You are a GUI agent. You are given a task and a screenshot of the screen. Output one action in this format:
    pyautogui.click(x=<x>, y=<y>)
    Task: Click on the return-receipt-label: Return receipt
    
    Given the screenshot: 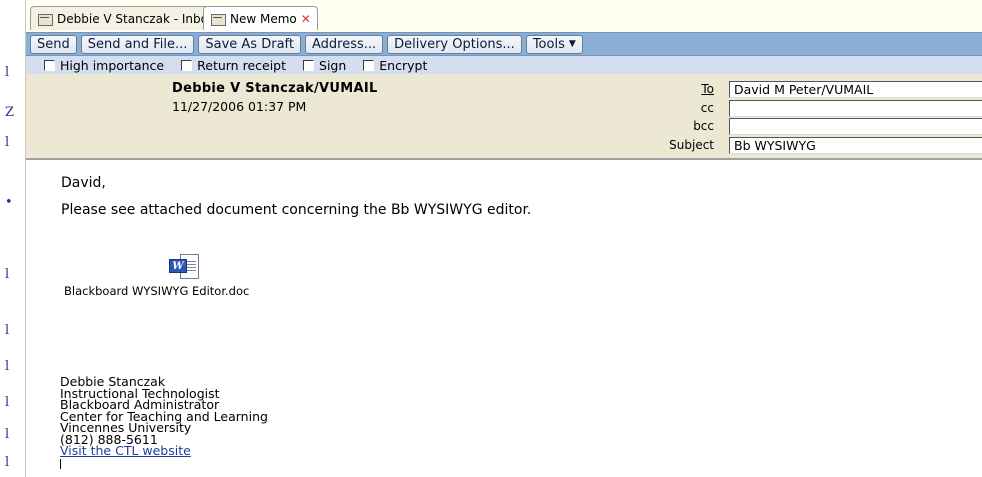 What is the action you would take?
    pyautogui.click(x=242, y=65)
    